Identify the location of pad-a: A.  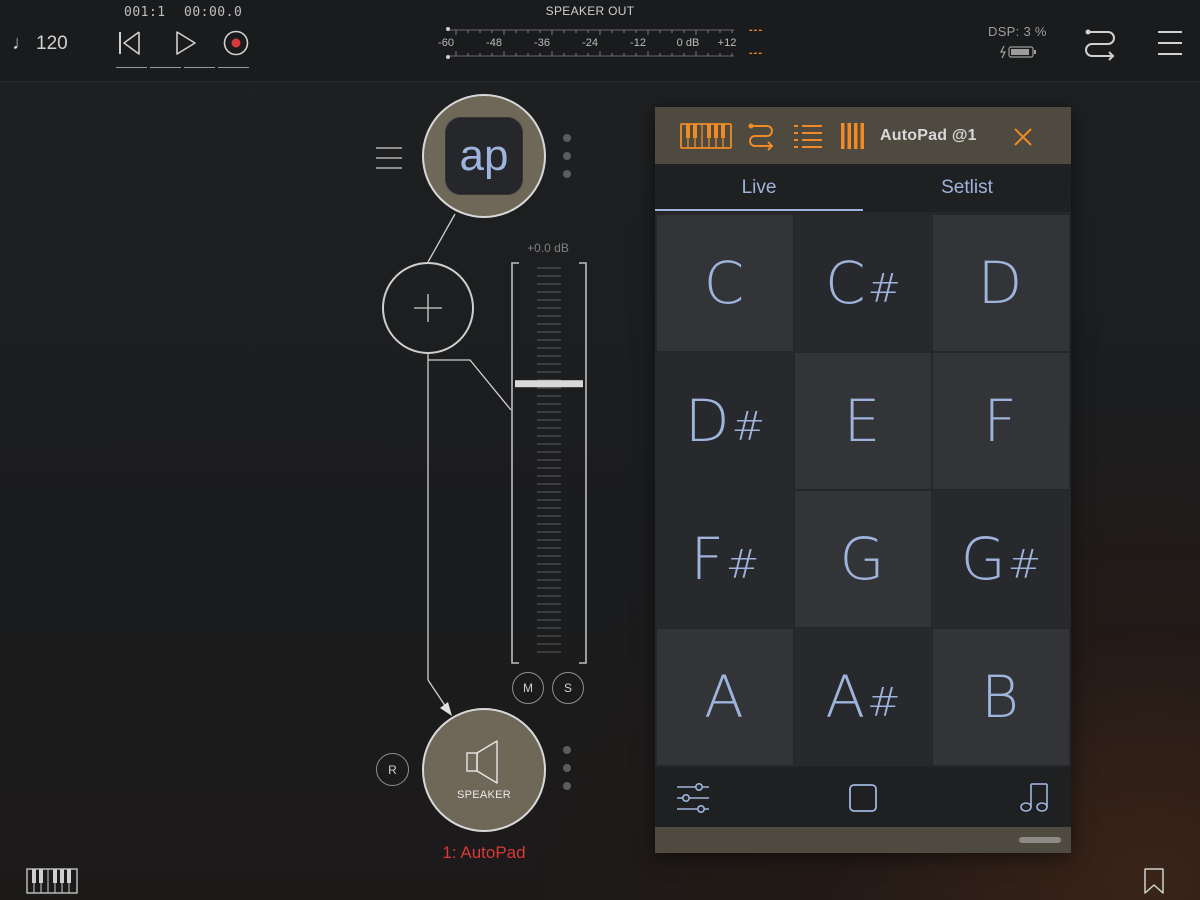
(725, 697).